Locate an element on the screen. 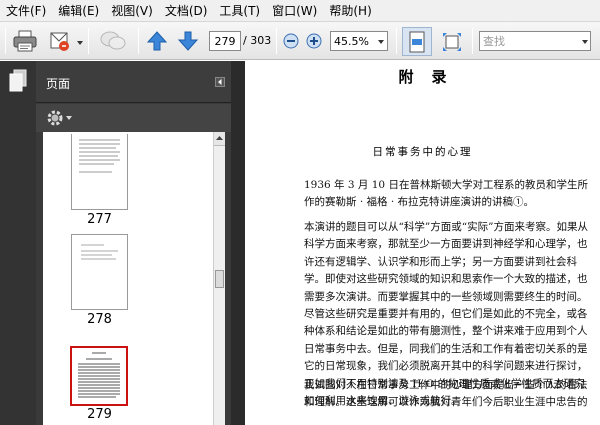  section-heading: 日常事务中的心理 is located at coordinates (422, 152).